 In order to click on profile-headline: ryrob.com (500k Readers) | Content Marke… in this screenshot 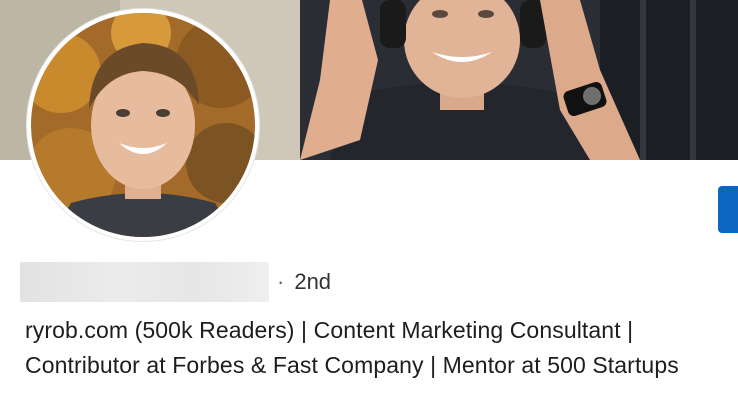, I will do `click(352, 347)`.